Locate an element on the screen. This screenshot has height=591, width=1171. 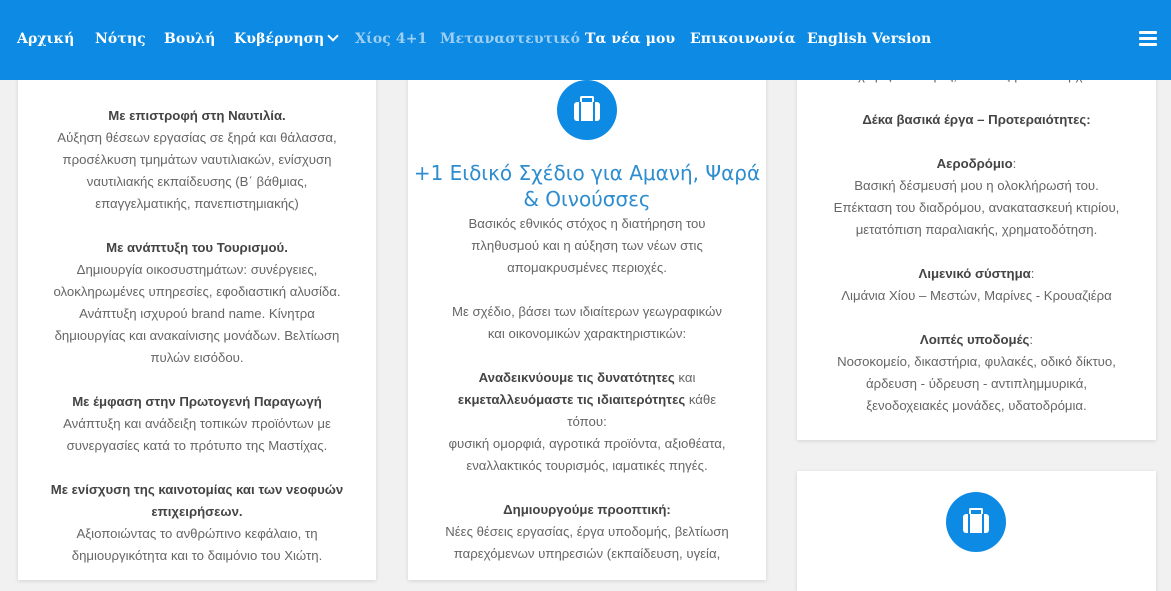
primary-production-heading: Με έμφαση στην Πρωτογενή Παραγωγή is located at coordinates (197, 401).